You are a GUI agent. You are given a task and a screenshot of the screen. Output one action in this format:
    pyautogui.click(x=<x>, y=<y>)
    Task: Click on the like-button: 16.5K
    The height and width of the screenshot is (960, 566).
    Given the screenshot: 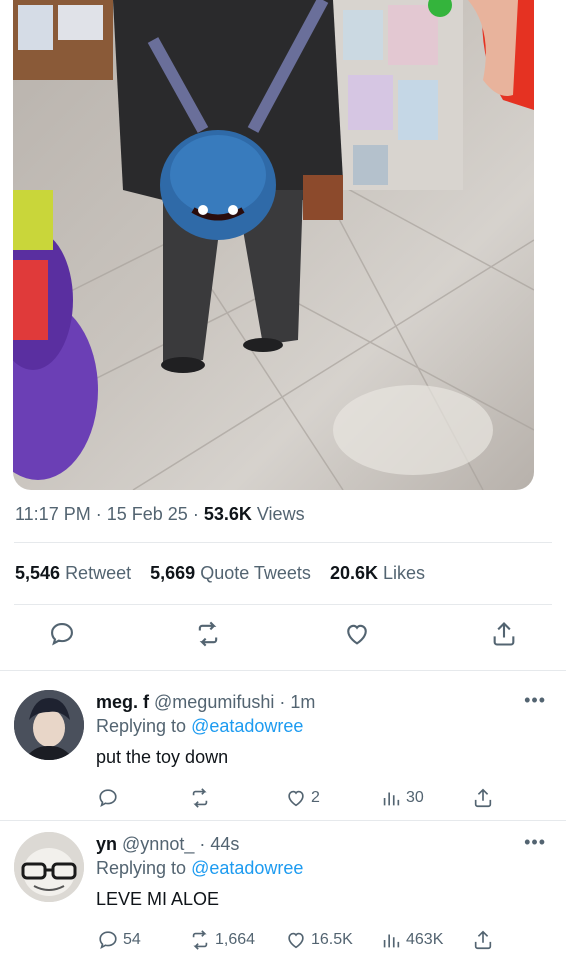 What is the action you would take?
    pyautogui.click(x=319, y=940)
    